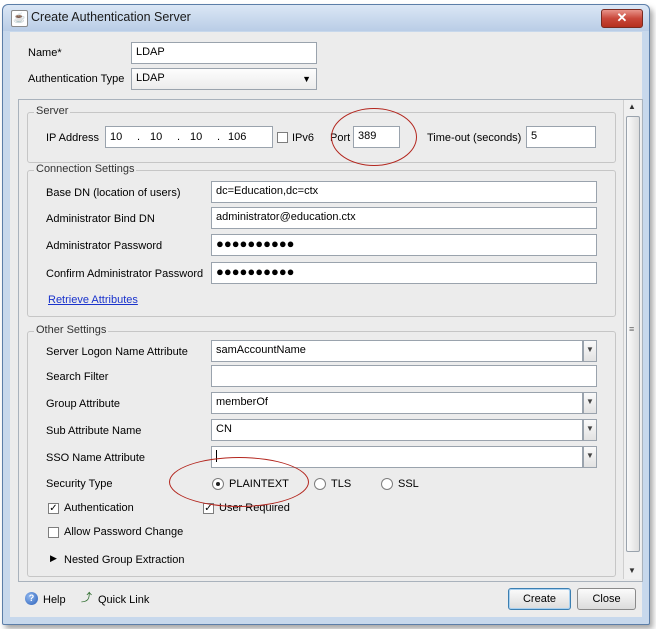 Image resolution: width=656 pixels, height=629 pixels. What do you see at coordinates (111, 17) in the screenshot?
I see `window-title: Create Authentication Server` at bounding box center [111, 17].